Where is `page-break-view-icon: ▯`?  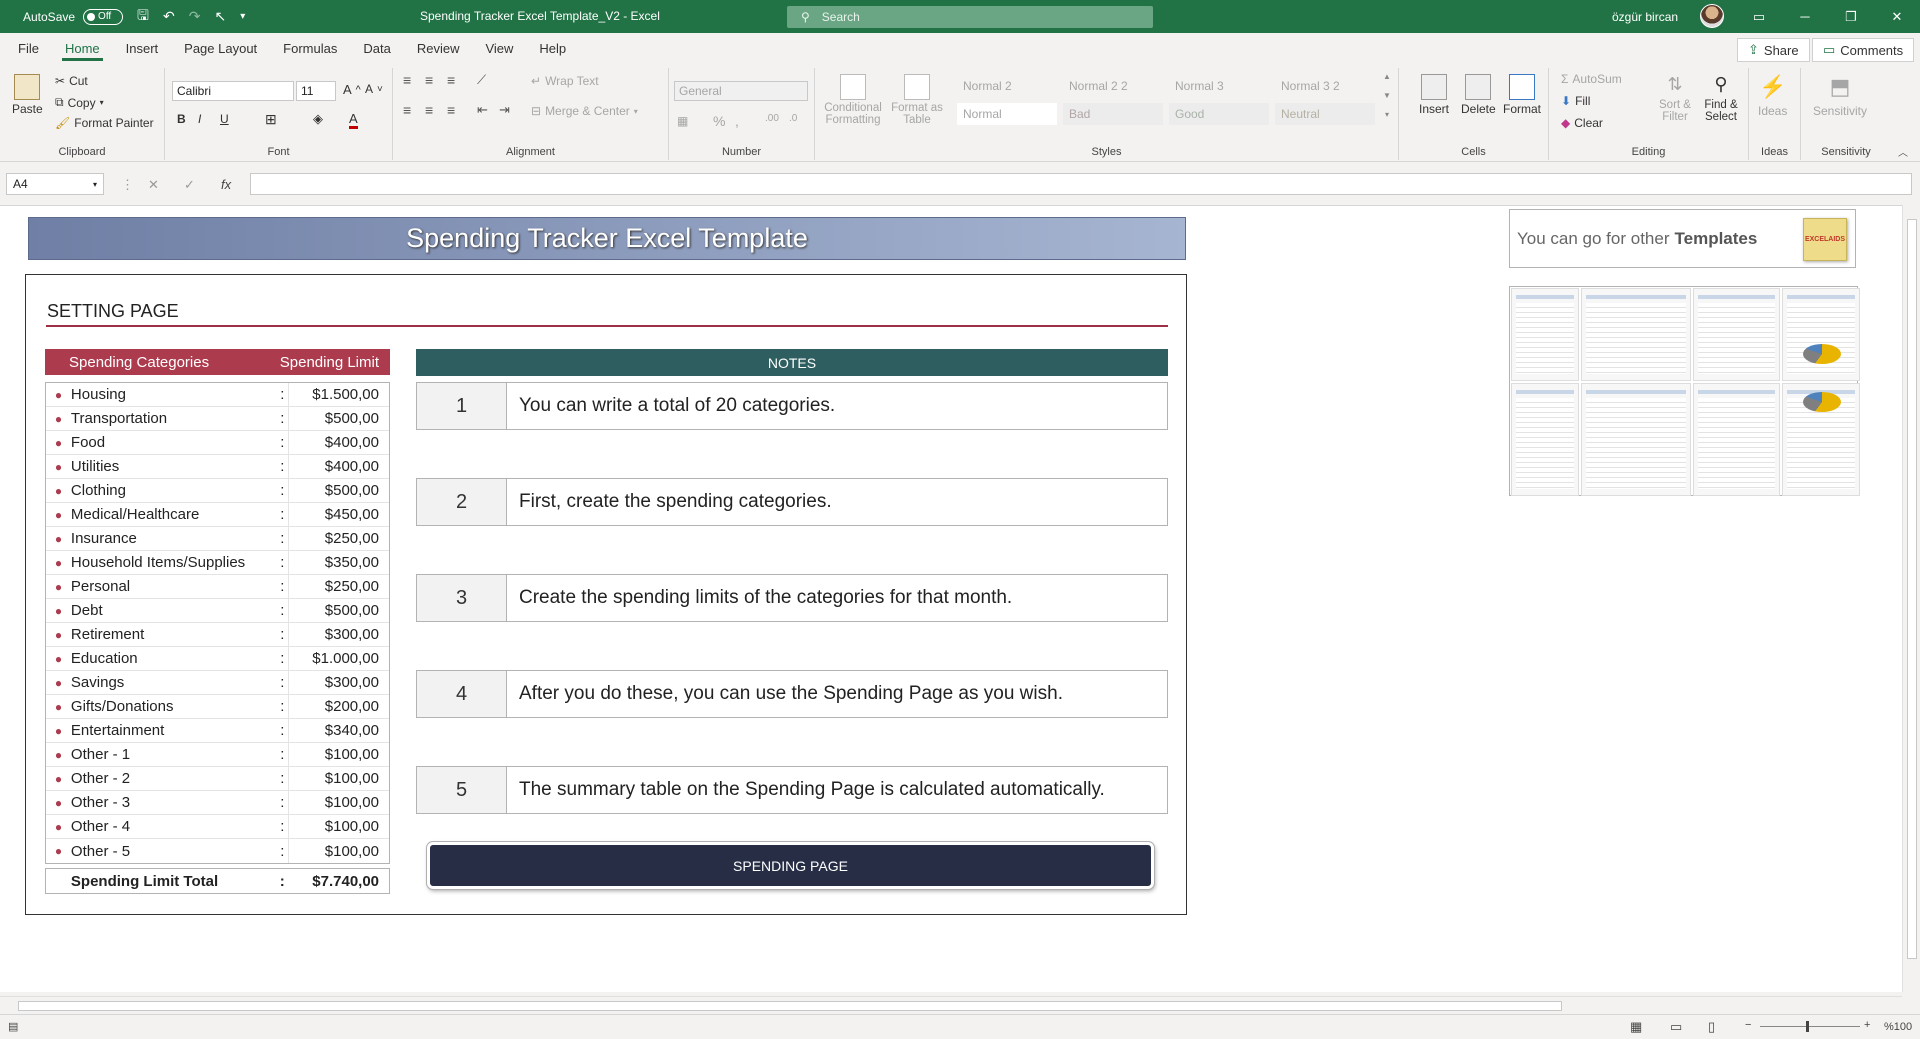
page-break-view-icon: ▯ is located at coordinates (1711, 1027).